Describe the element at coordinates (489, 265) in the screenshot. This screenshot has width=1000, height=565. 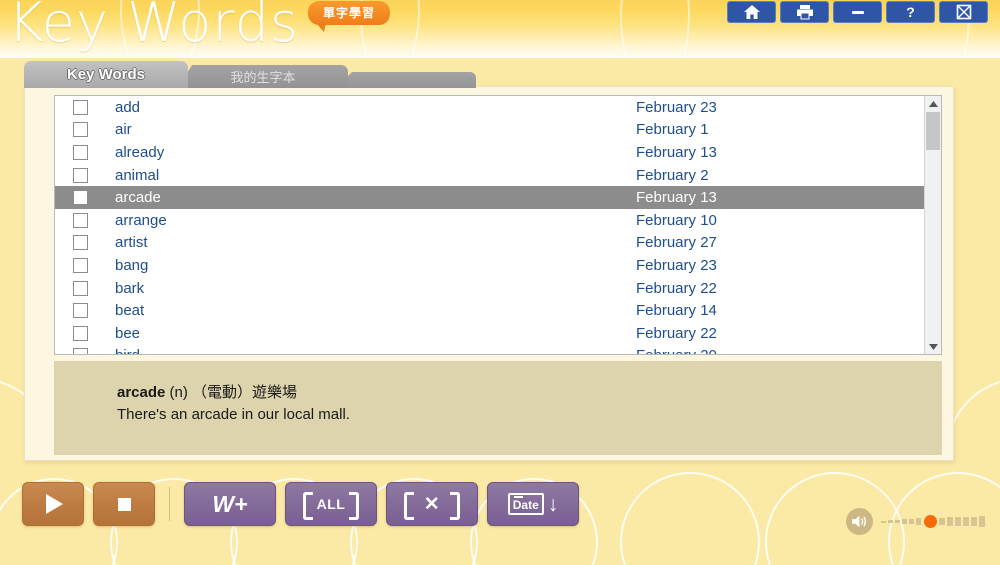
I see `table-row: bang February 23` at that location.